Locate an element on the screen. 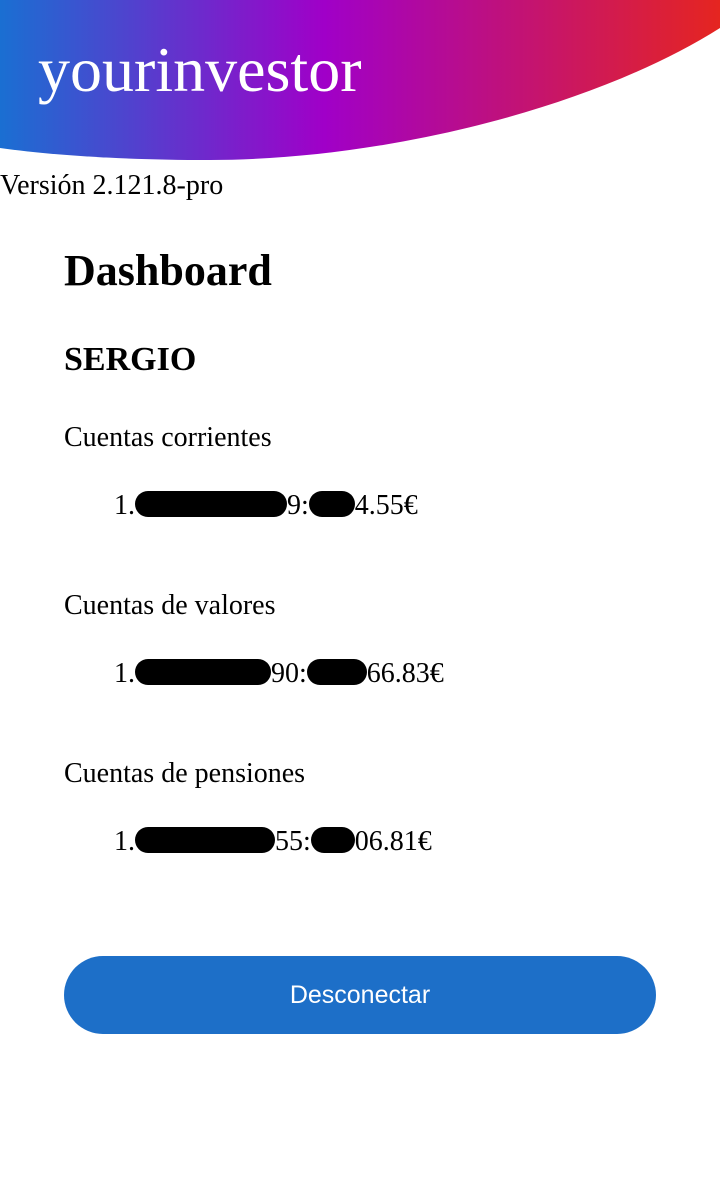 Image resolution: width=720 pixels, height=1200 pixels. user-name-heading: SERGIO is located at coordinates (130, 359).